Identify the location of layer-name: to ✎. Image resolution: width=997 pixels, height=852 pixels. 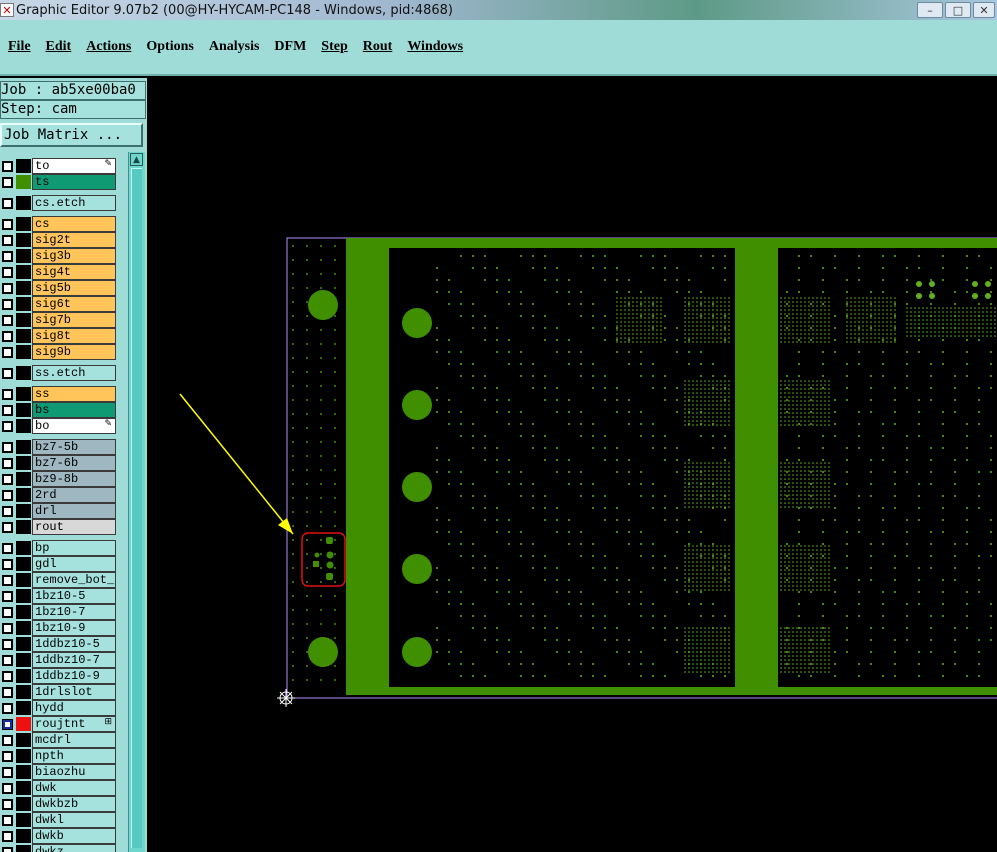
(74, 166).